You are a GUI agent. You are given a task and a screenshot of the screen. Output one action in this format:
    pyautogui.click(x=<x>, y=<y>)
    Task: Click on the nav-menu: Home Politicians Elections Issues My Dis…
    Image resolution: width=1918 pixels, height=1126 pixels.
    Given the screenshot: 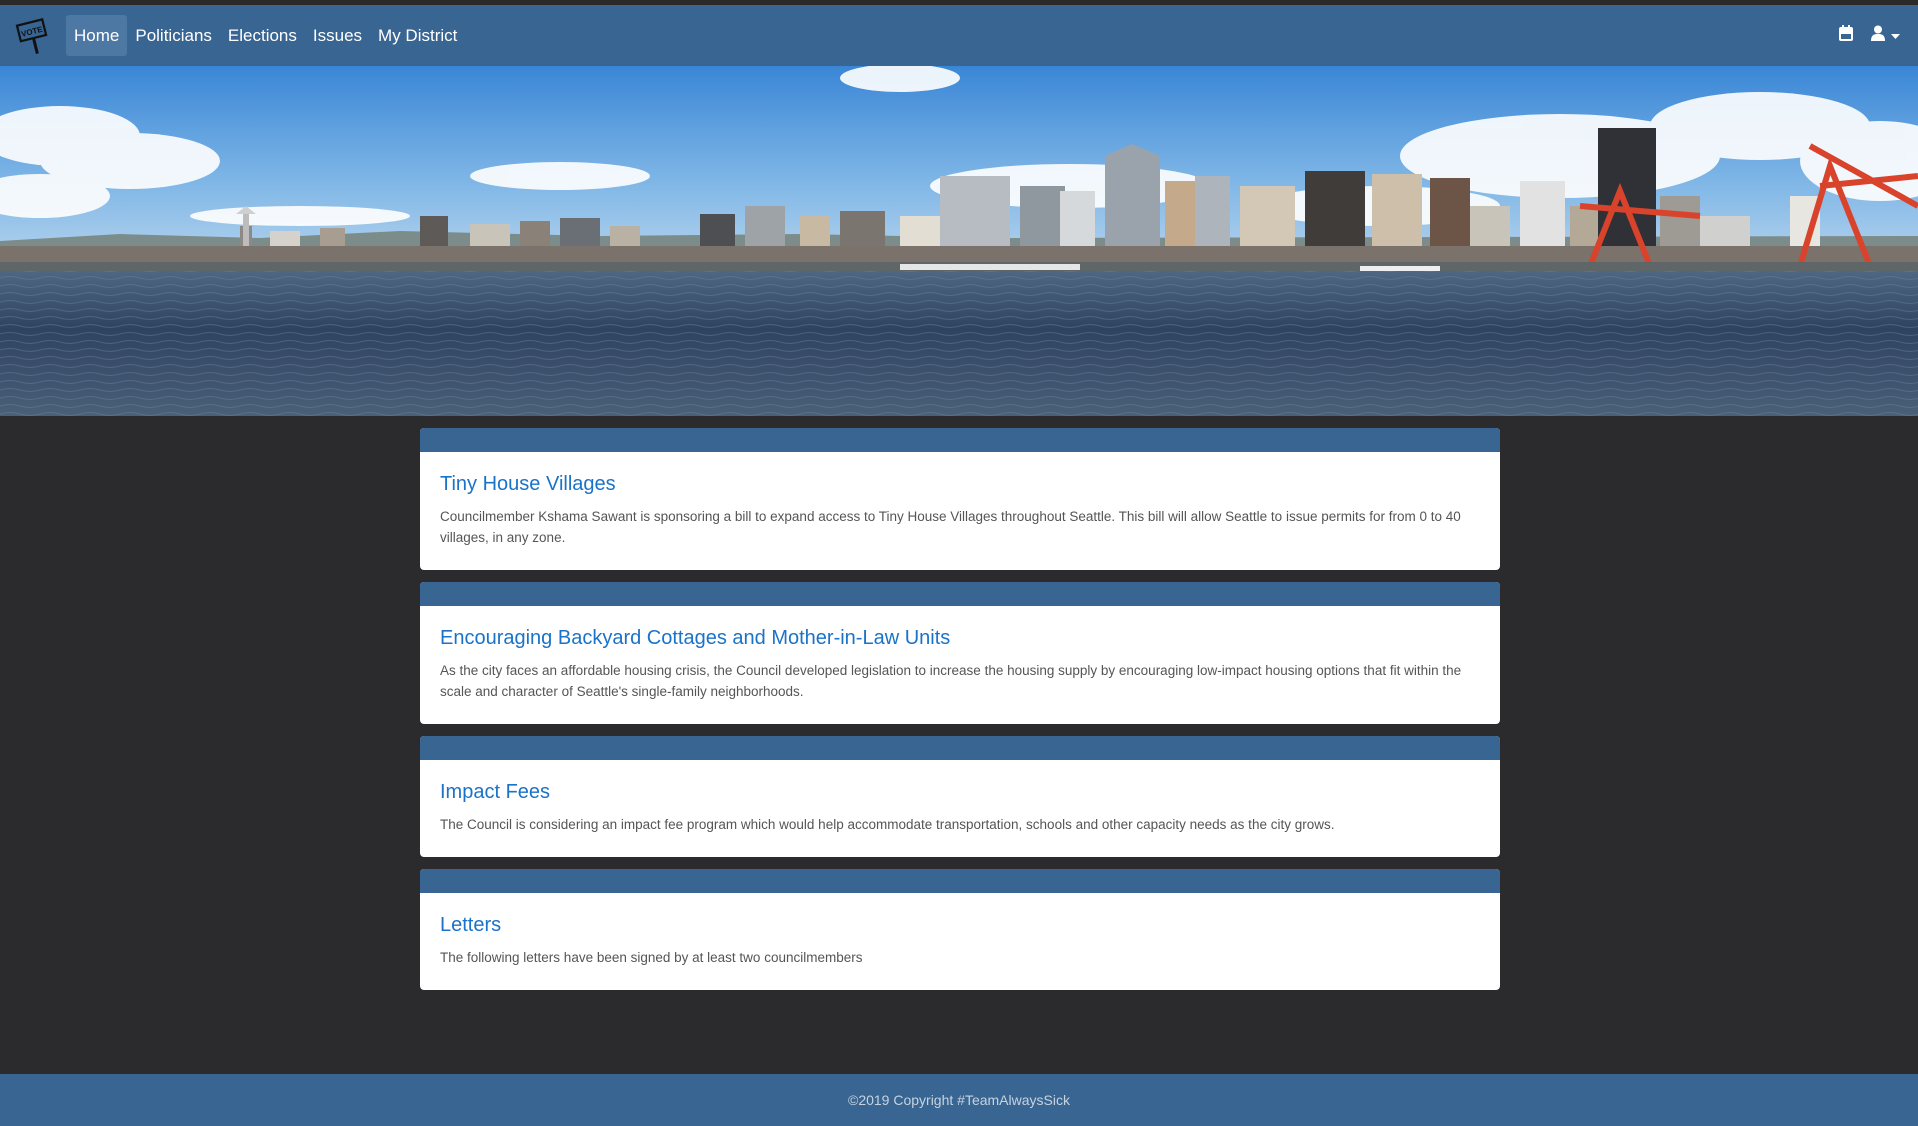 What is the action you would take?
    pyautogui.click(x=265, y=35)
    